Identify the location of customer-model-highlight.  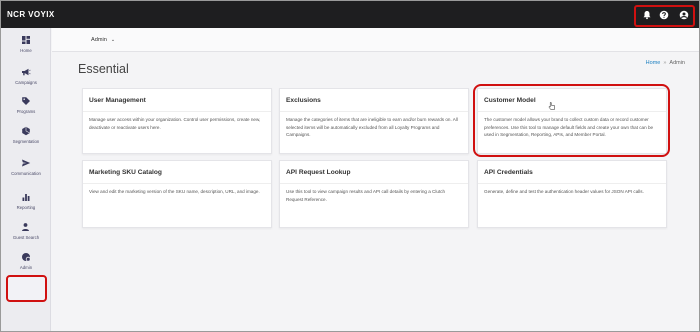
(571, 120).